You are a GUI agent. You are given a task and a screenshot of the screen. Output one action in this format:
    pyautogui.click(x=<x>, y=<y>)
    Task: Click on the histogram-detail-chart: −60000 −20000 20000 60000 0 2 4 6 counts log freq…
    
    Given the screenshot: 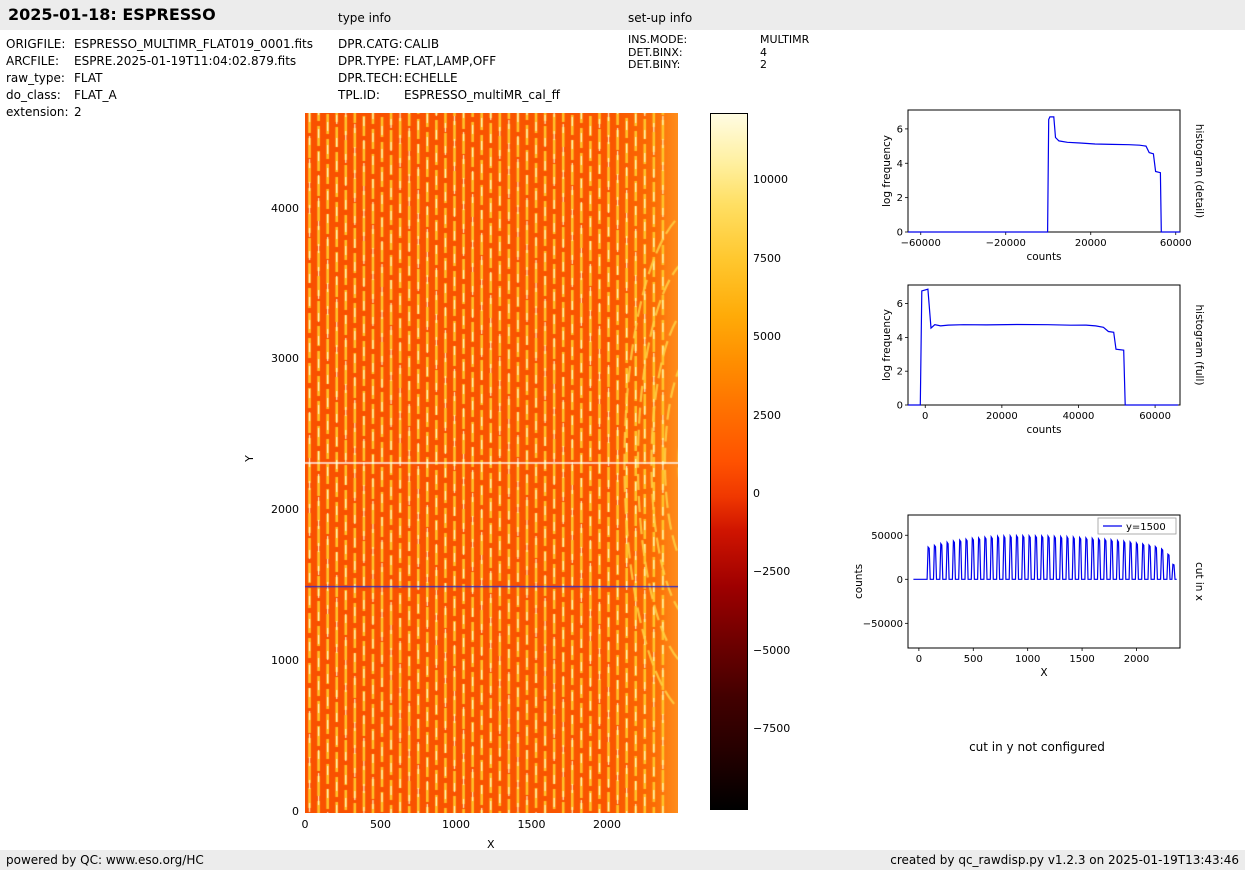 What is the action you would take?
    pyautogui.click(x=1037, y=189)
    